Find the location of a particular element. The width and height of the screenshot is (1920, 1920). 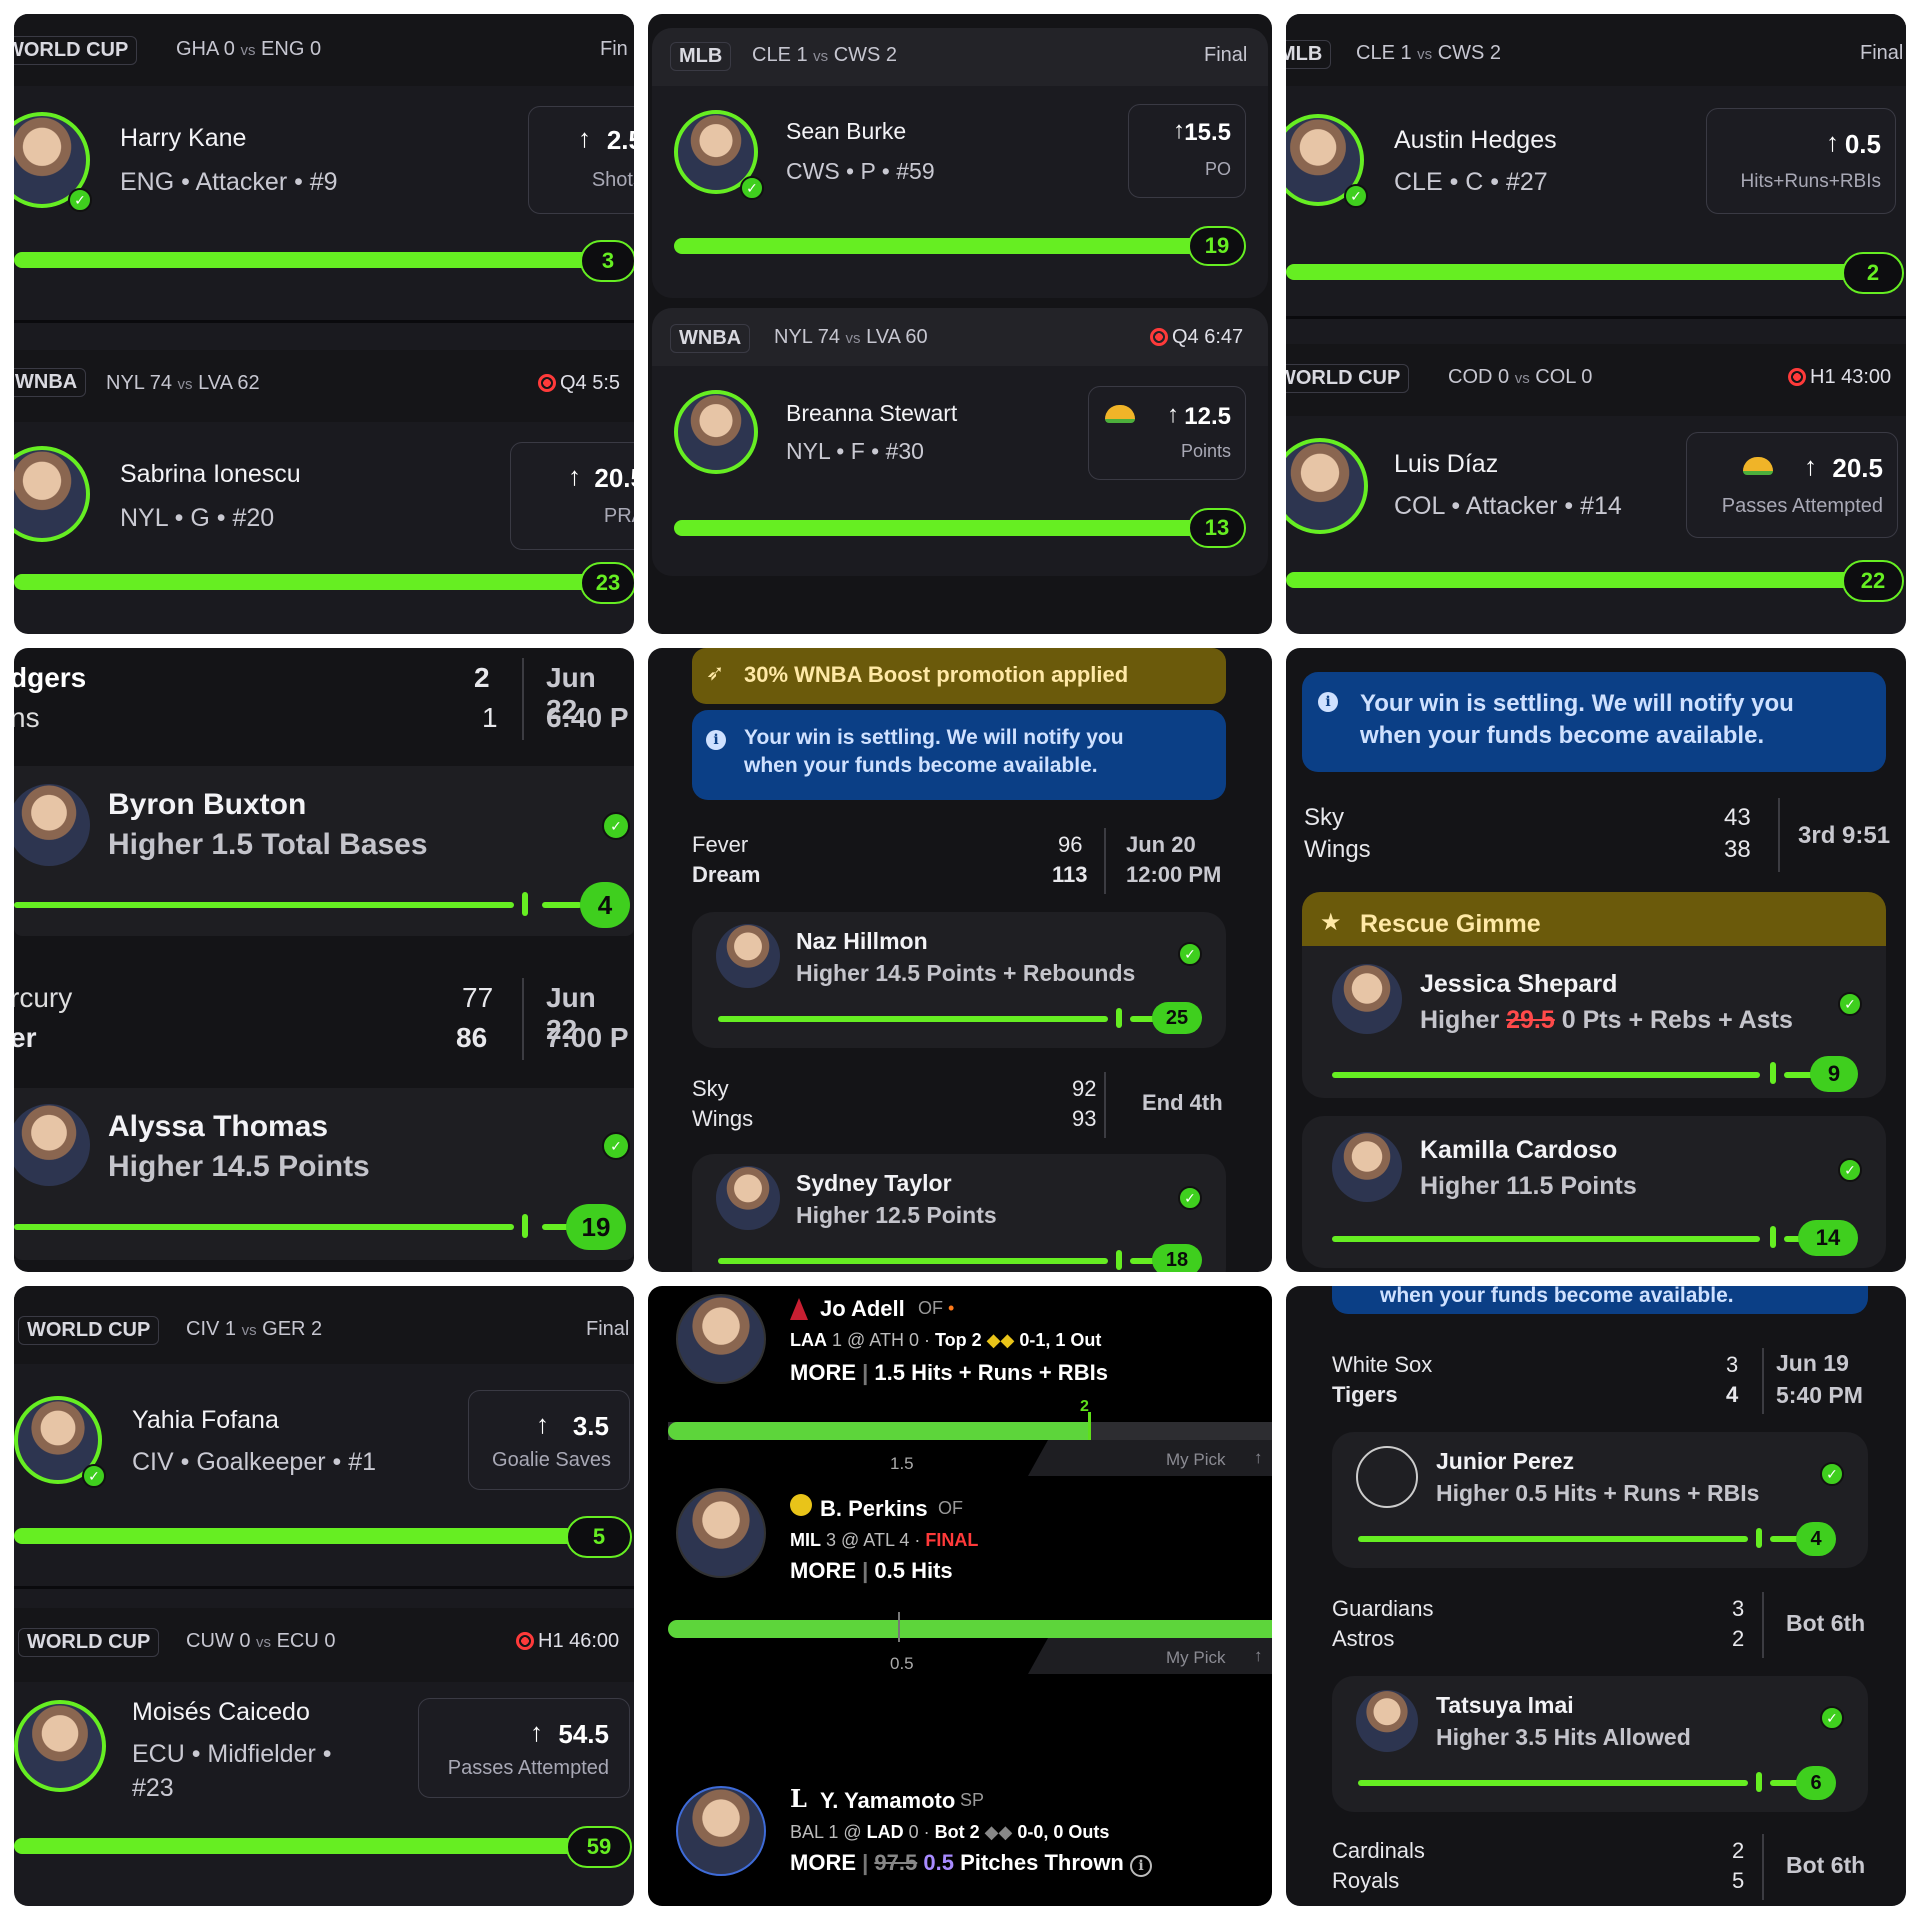

pick-text: 0.5 Hits is located at coordinates (913, 1570).